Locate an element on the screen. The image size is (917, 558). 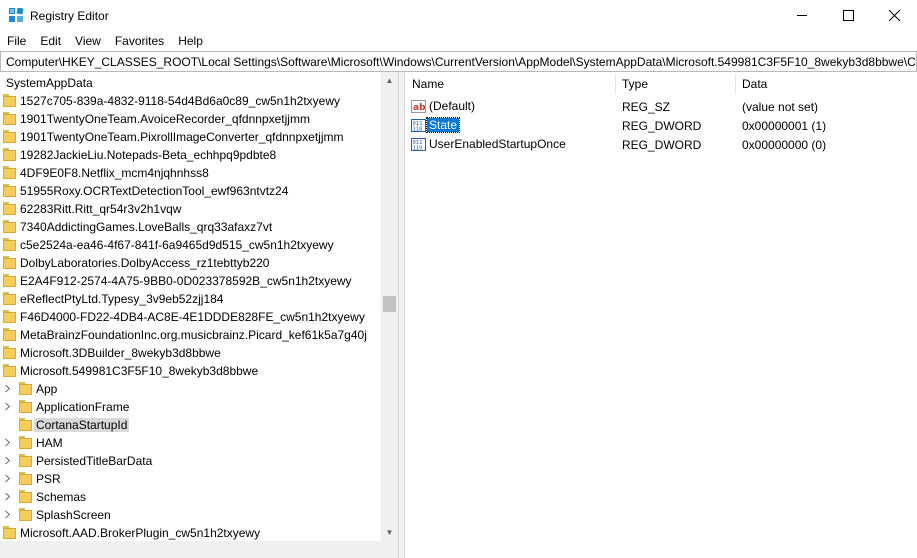
tree-item: 4DF9E0F8.Netflix_mcm4njqhnhss8 is located at coordinates (190, 173).